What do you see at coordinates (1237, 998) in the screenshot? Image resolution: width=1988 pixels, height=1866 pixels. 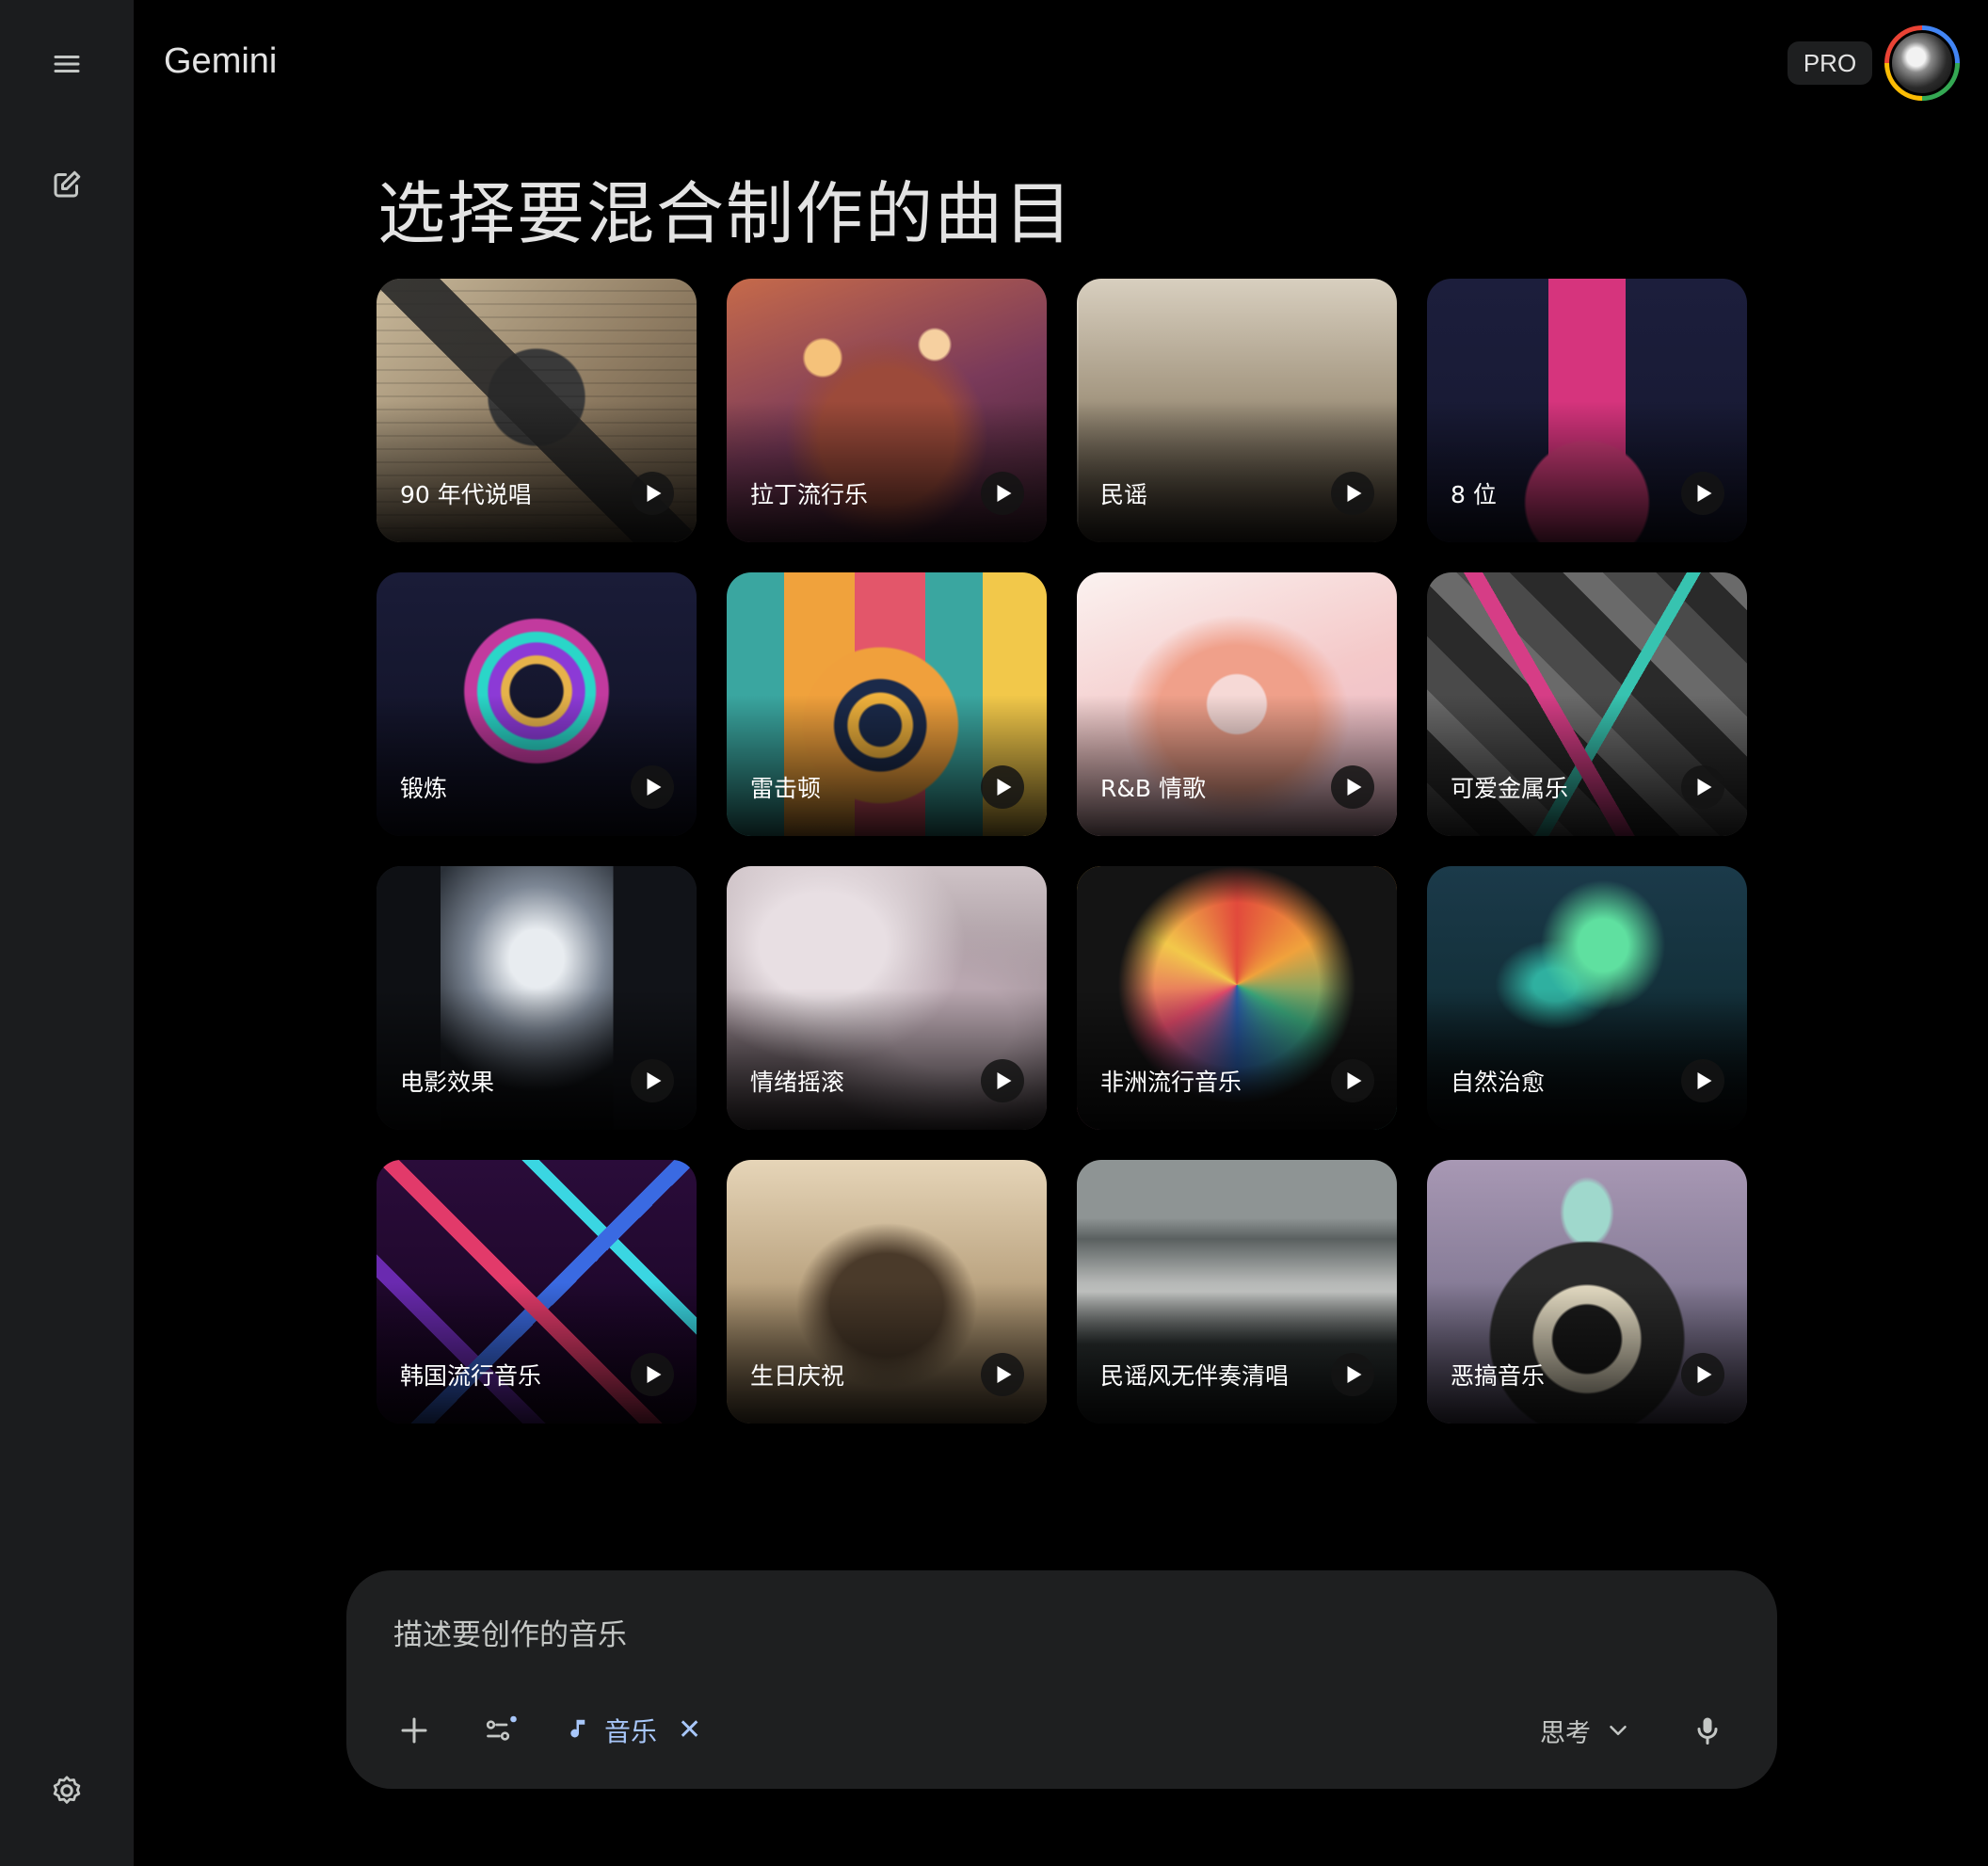 I see `track-card-afropop: 非洲流行音乐` at bounding box center [1237, 998].